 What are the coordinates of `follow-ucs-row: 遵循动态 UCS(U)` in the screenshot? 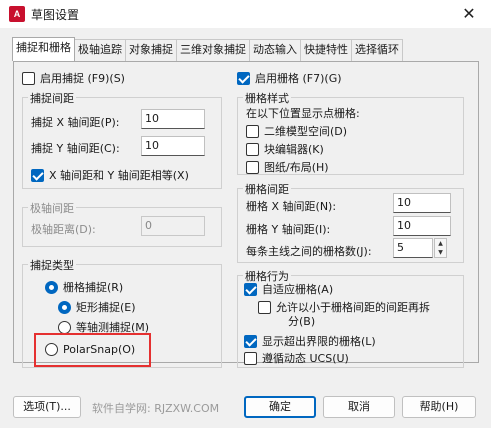 It's located at (296, 358).